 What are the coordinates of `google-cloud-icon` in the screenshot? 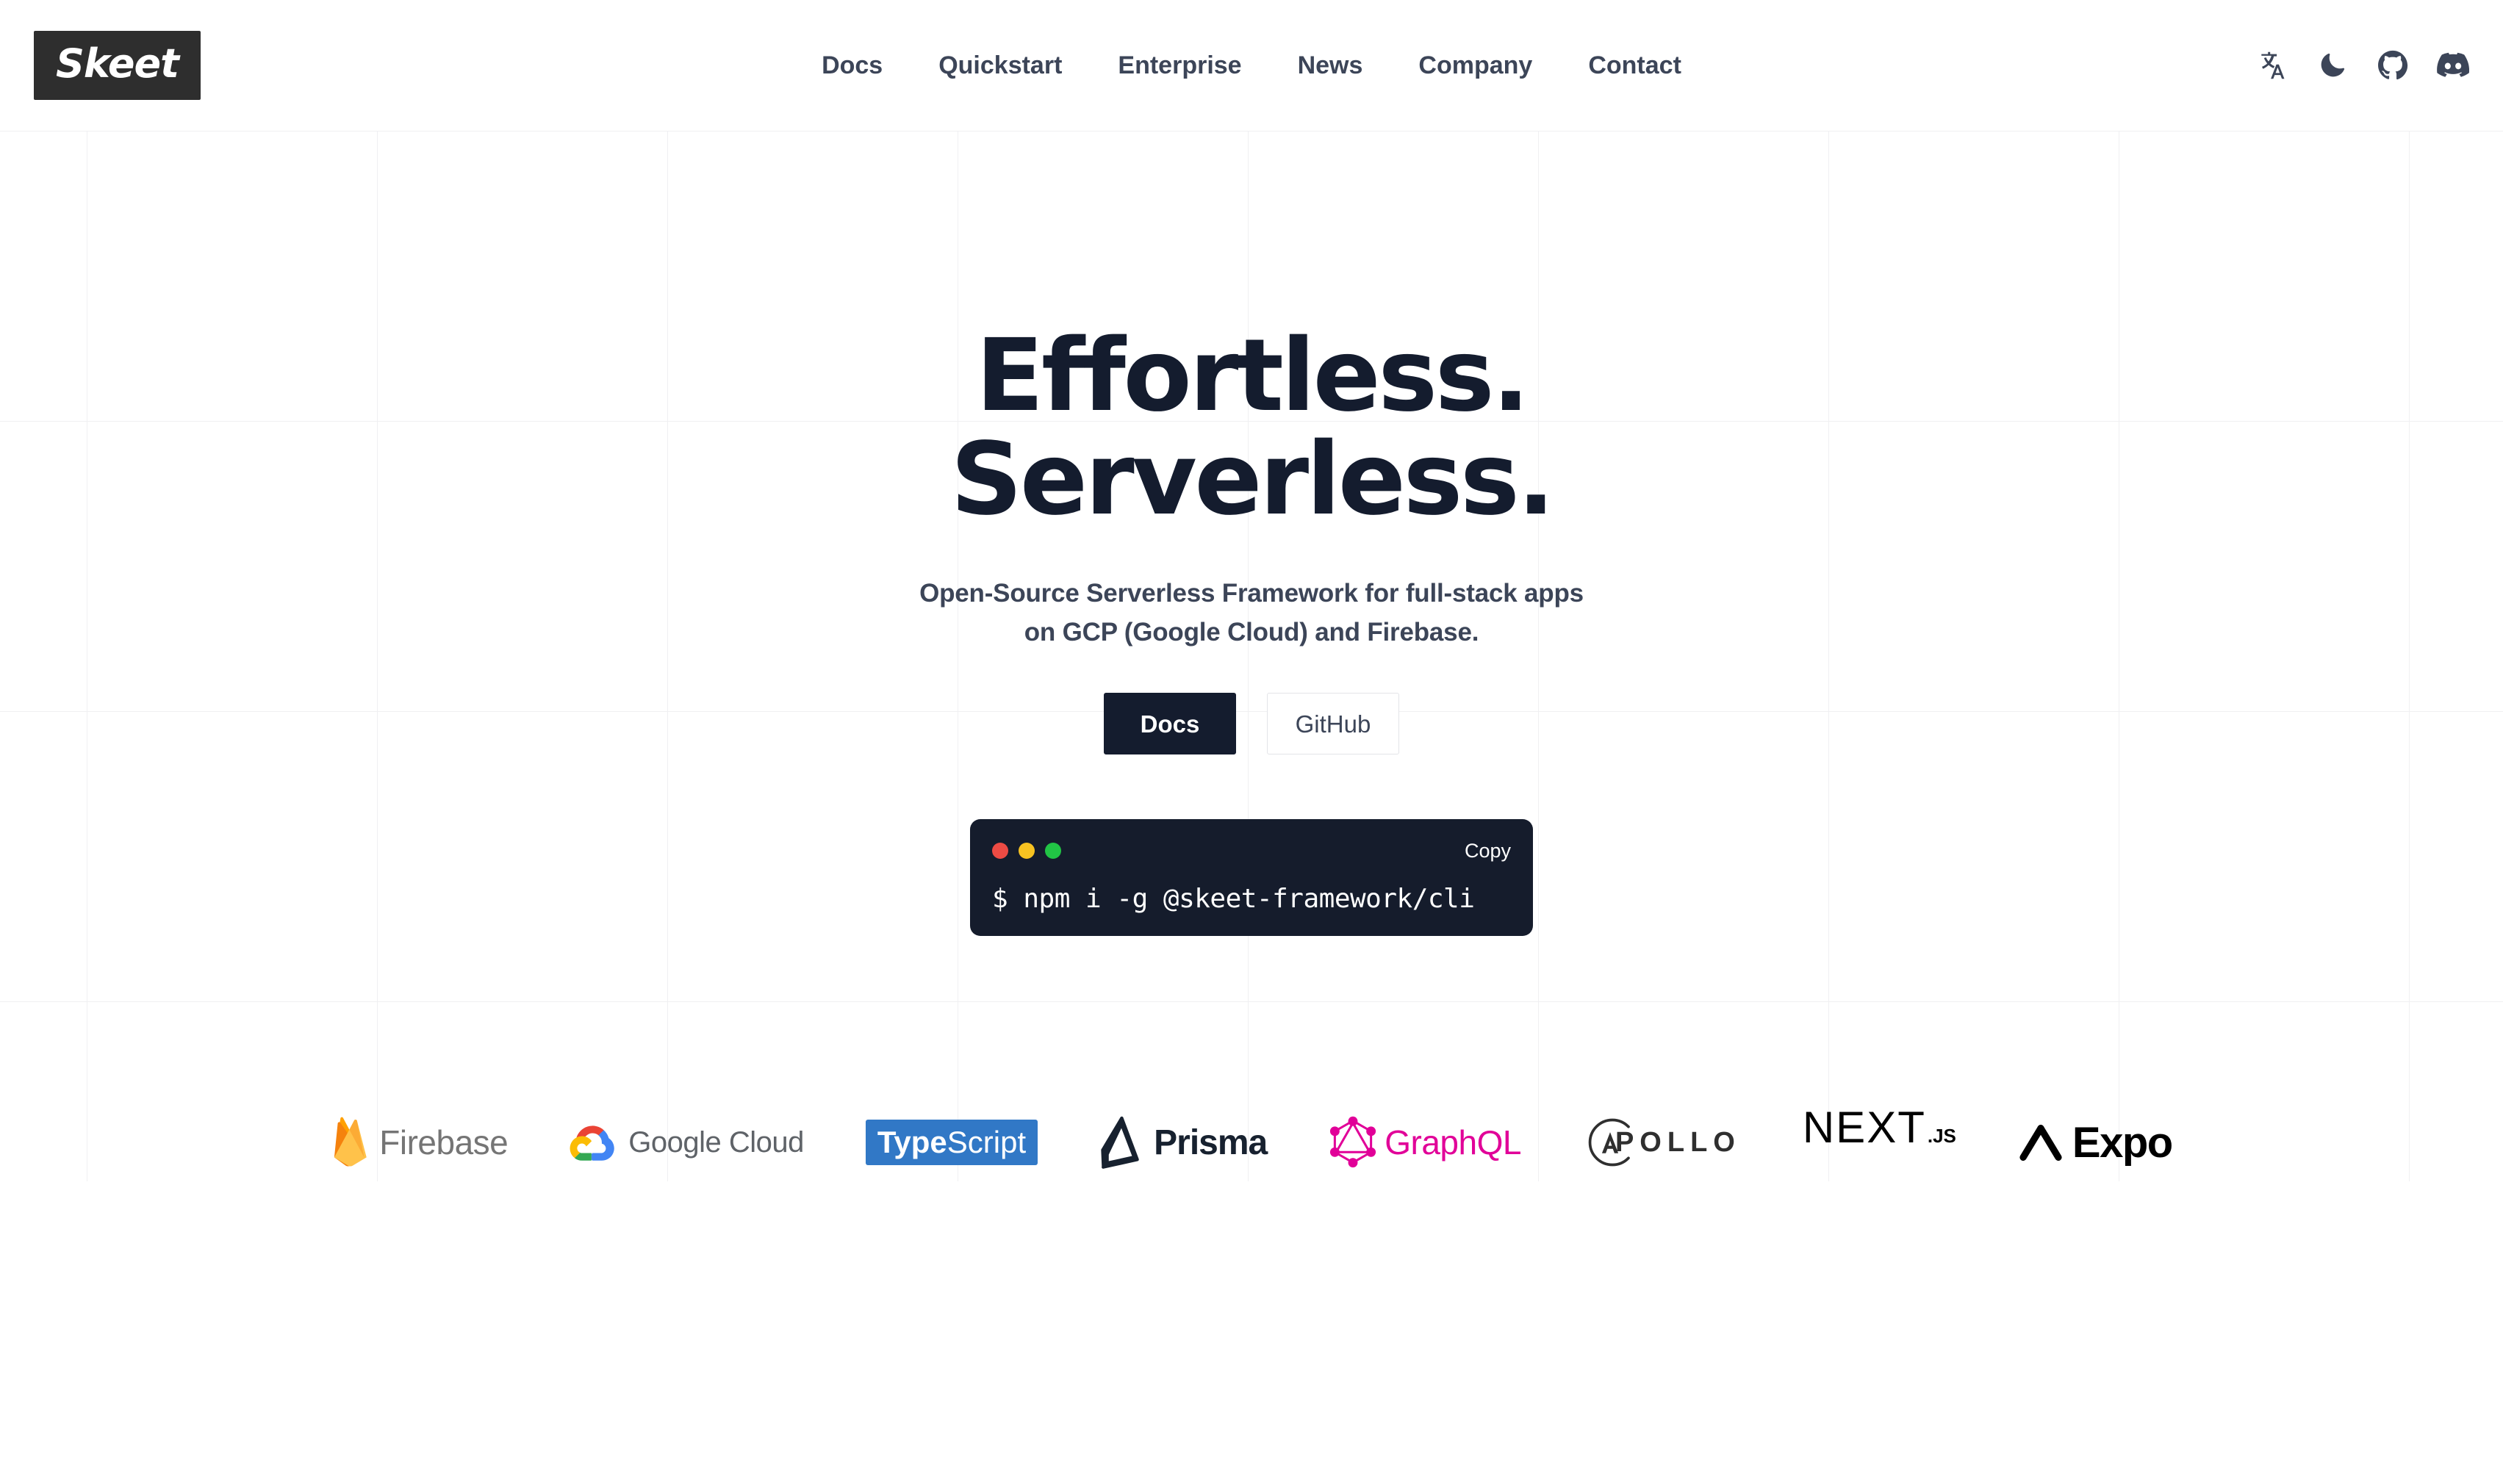 It's located at (592, 1143).